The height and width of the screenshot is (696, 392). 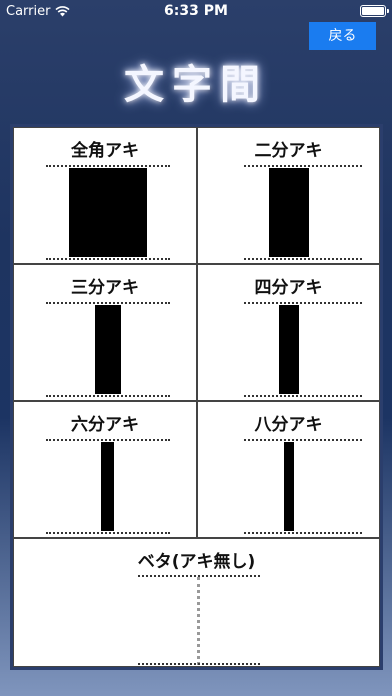 I want to click on cell-label: 八分アキ, so click(x=288, y=425).